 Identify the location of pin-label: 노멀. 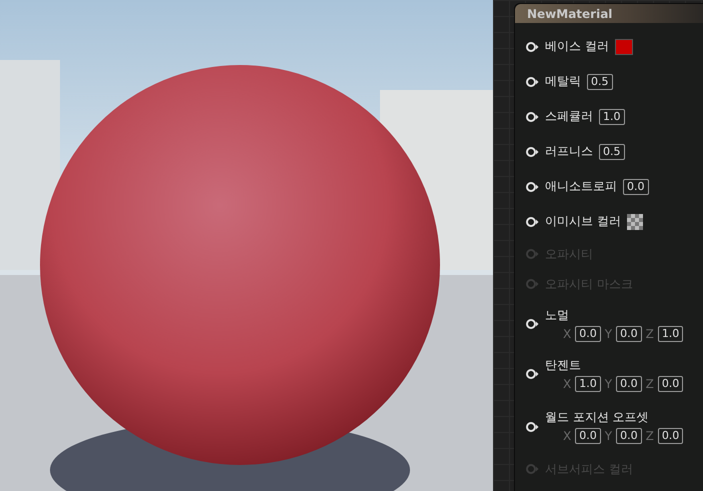
(557, 315).